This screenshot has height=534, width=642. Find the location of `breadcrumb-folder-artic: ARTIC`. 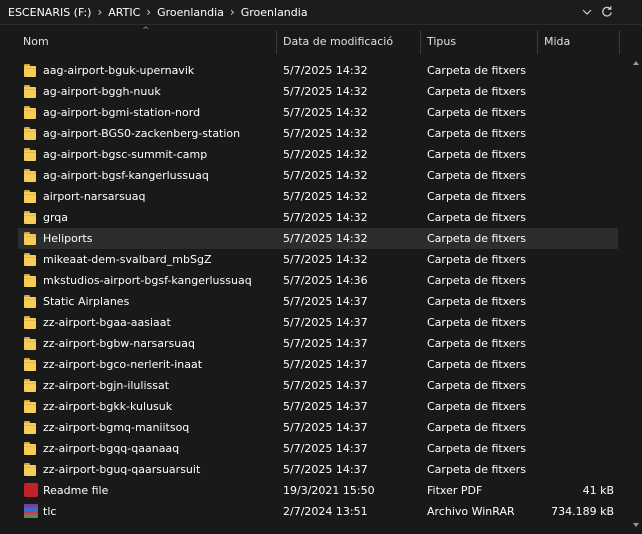

breadcrumb-folder-artic: ARTIC is located at coordinates (124, 12).